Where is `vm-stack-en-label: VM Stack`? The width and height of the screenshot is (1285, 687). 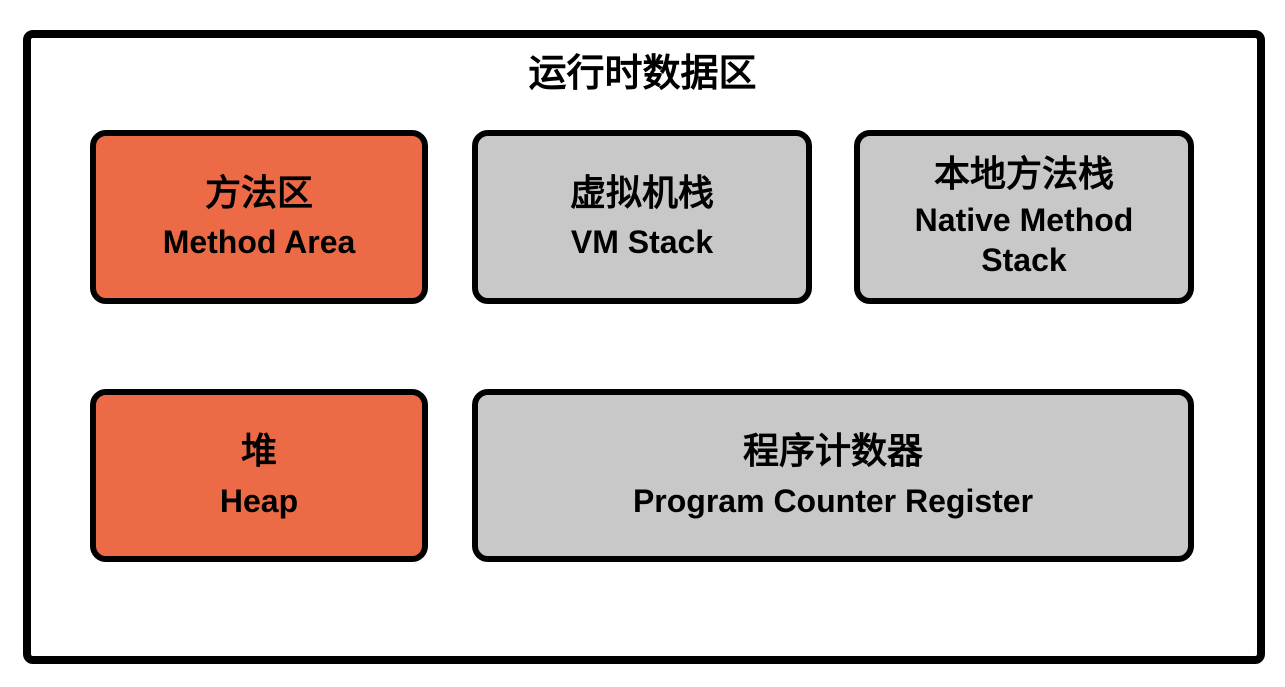
vm-stack-en-label: VM Stack is located at coordinates (642, 242).